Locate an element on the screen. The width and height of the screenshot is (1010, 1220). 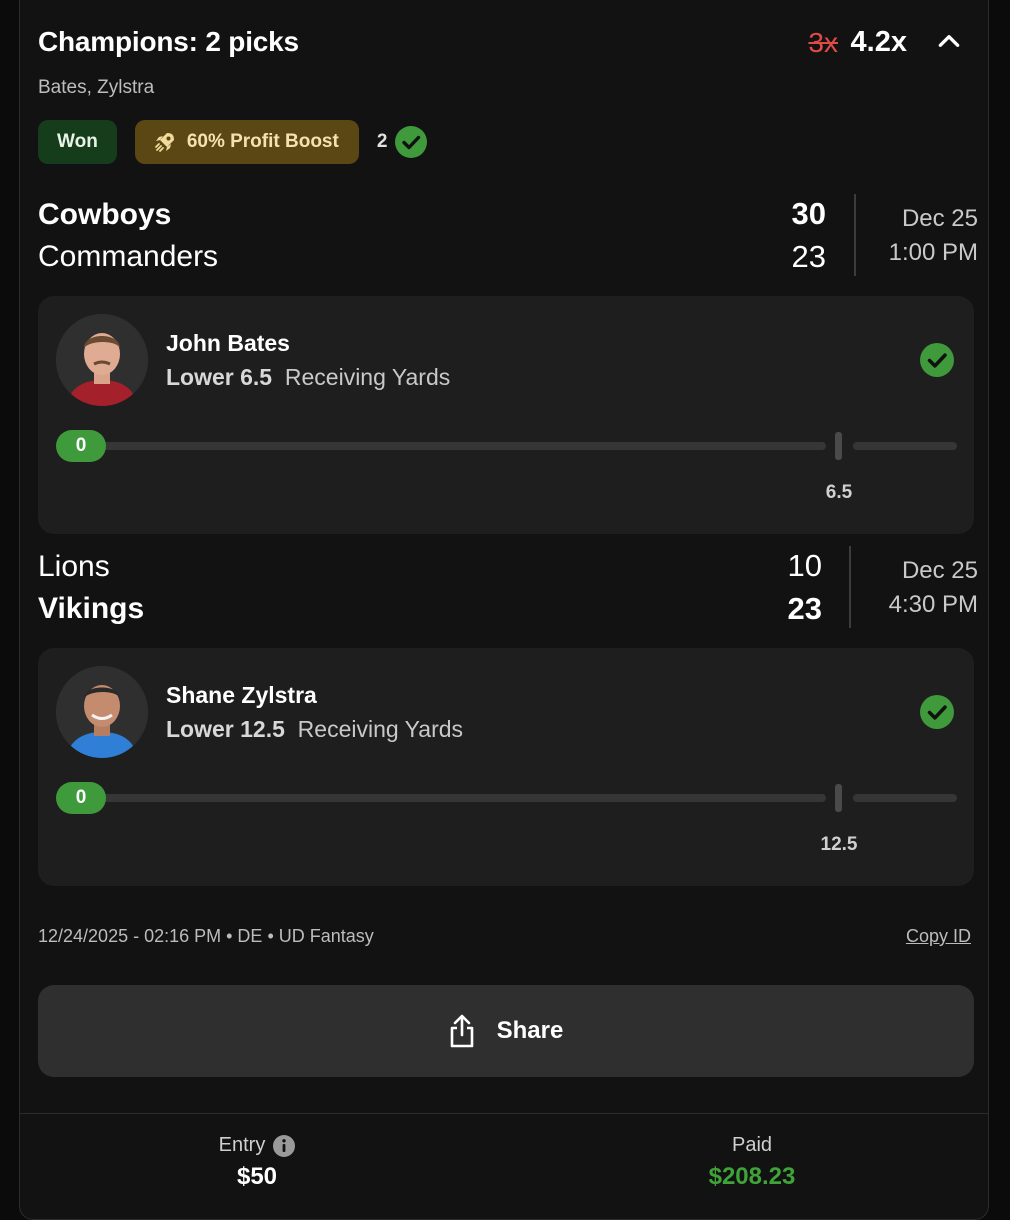
rocket-icon is located at coordinates (164, 142).